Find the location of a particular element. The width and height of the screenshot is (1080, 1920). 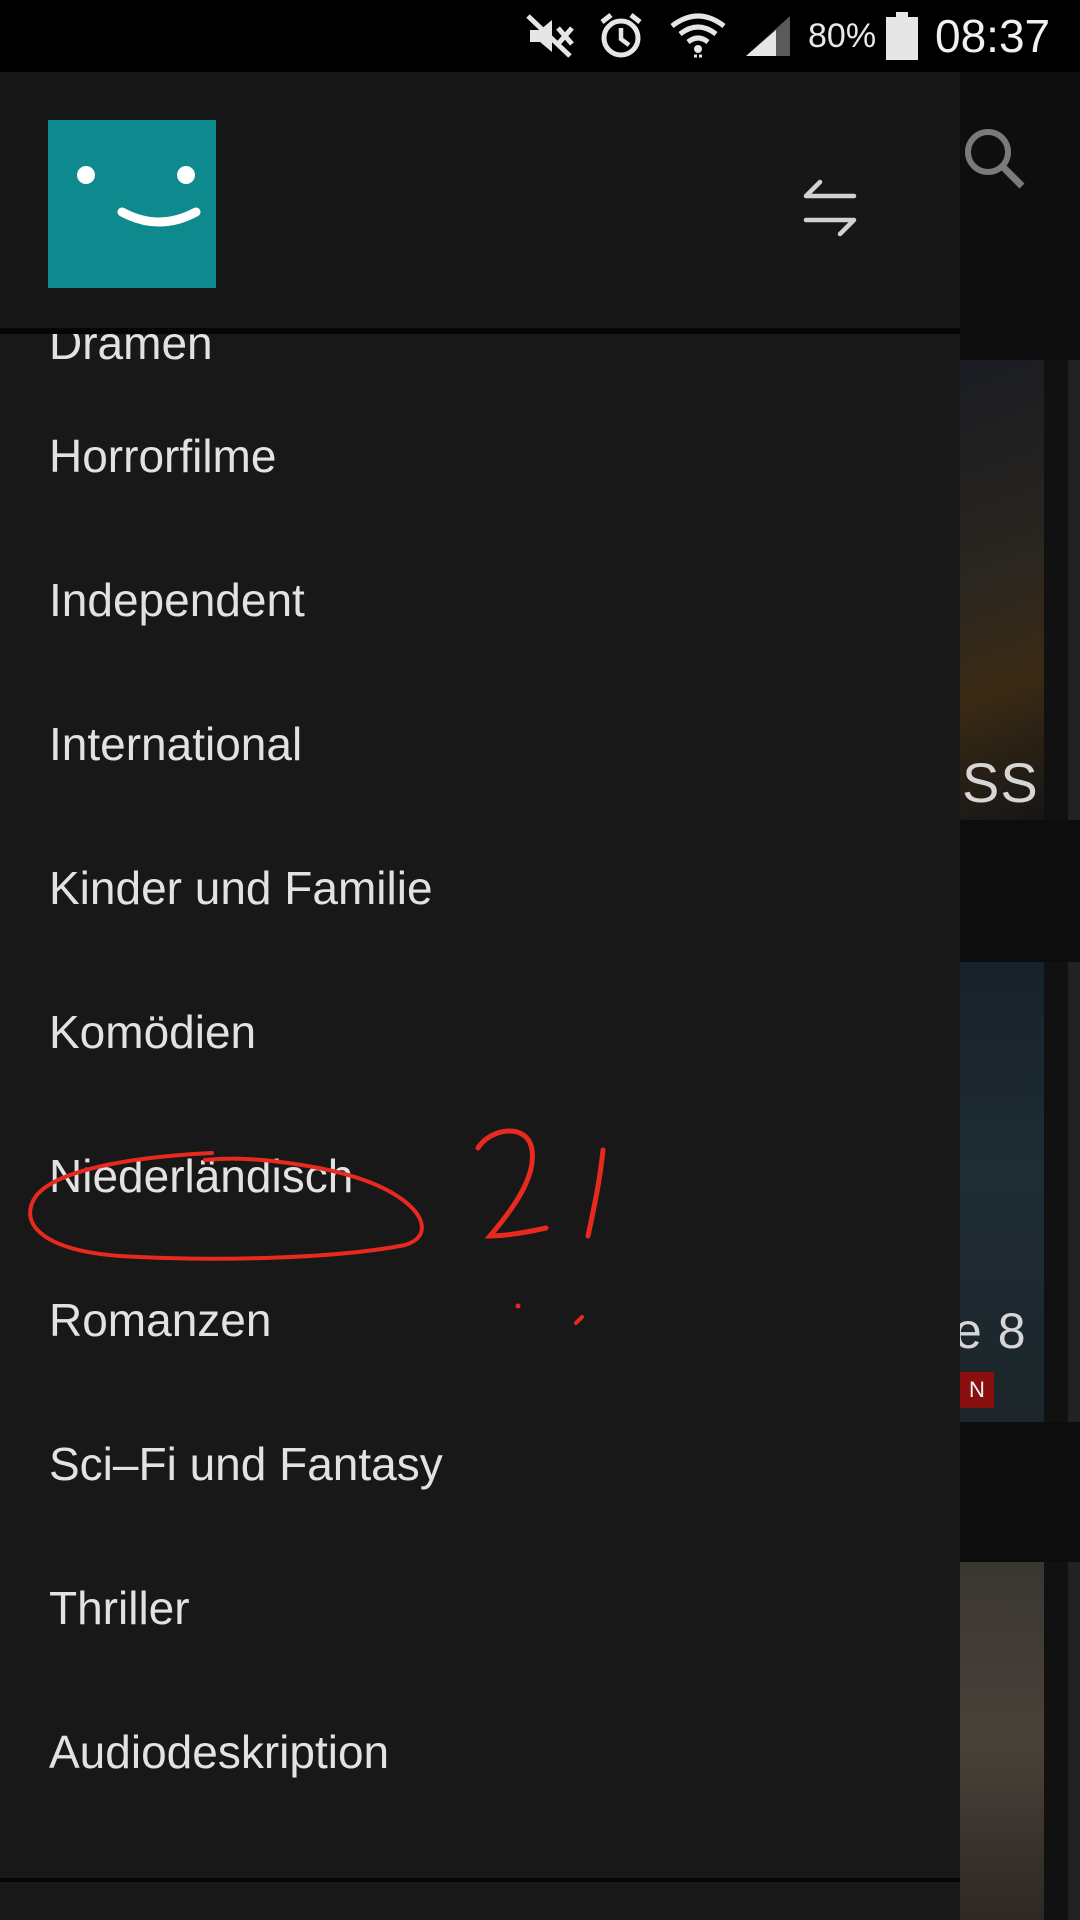

genre-item-label: International is located at coordinates (176, 744).